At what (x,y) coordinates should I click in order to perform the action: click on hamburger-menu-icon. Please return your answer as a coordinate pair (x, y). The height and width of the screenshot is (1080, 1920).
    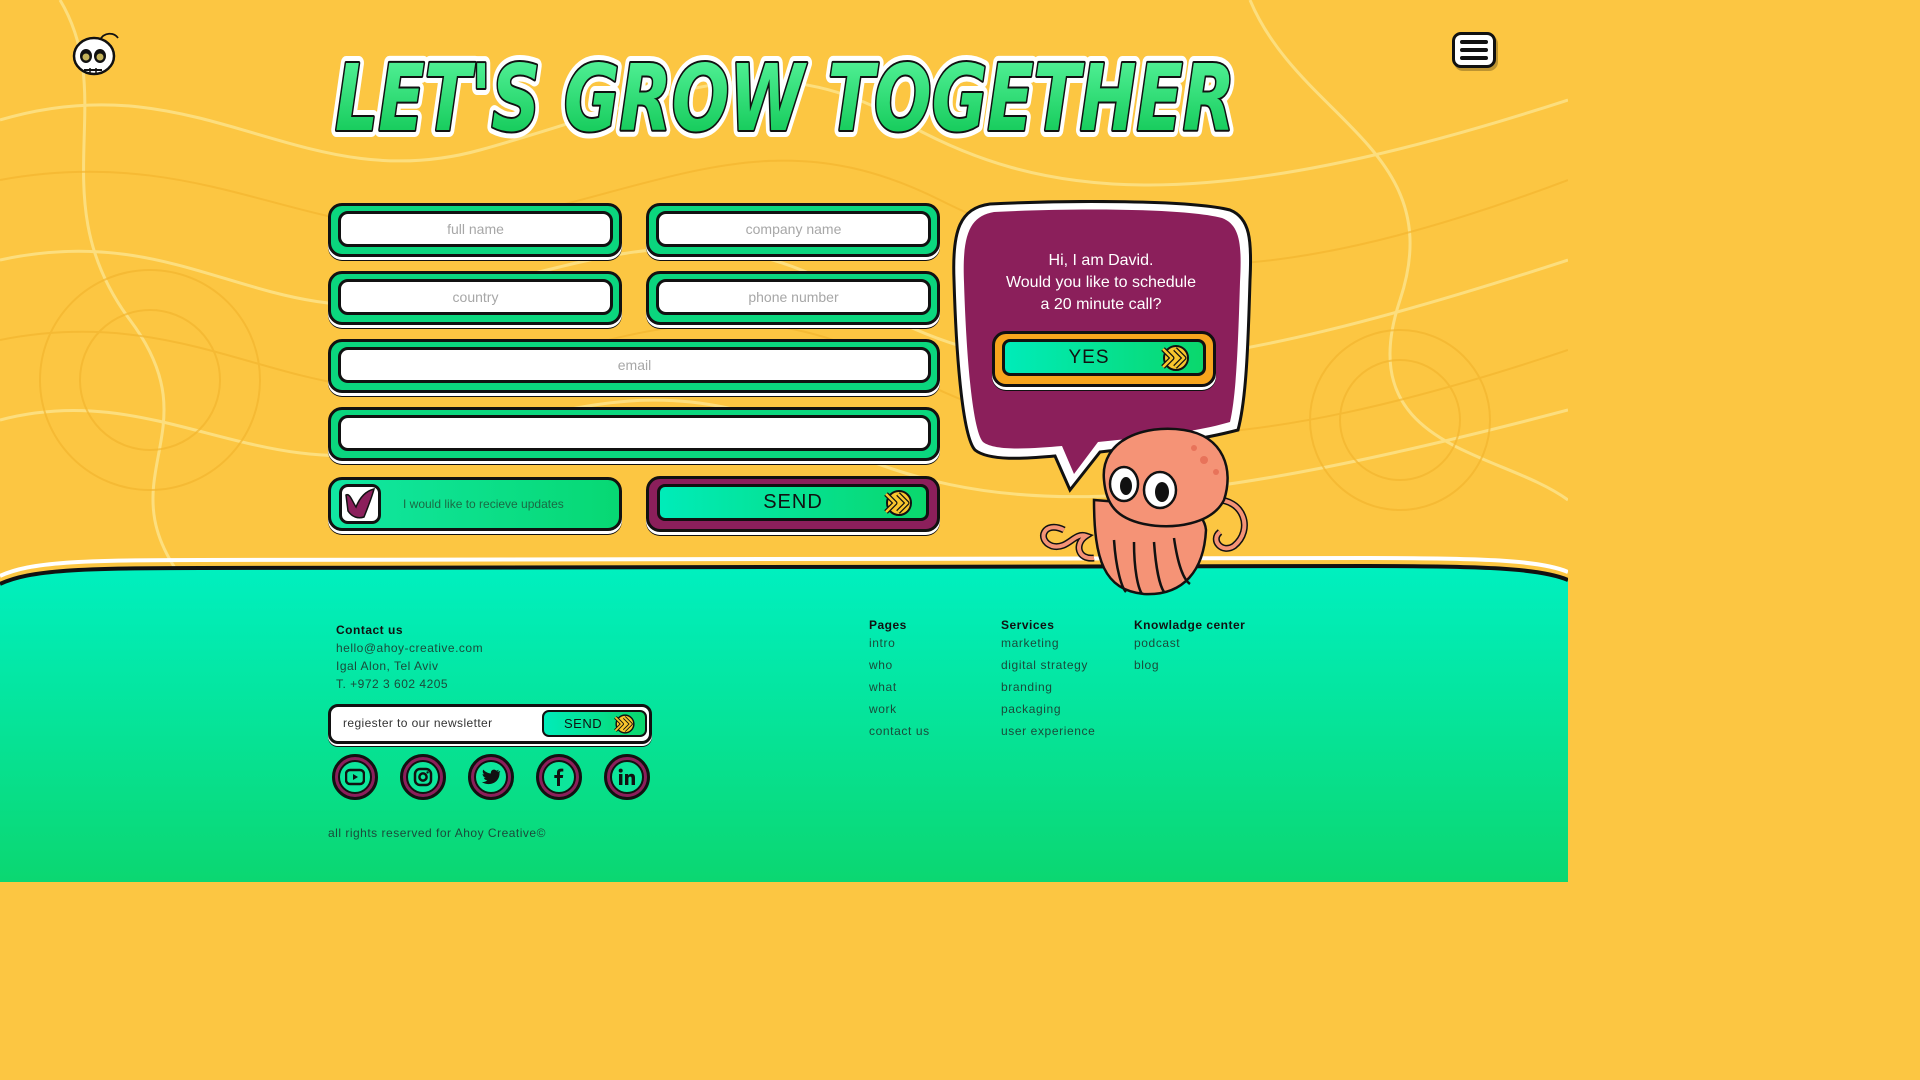
    Looking at the image, I should click on (1474, 50).